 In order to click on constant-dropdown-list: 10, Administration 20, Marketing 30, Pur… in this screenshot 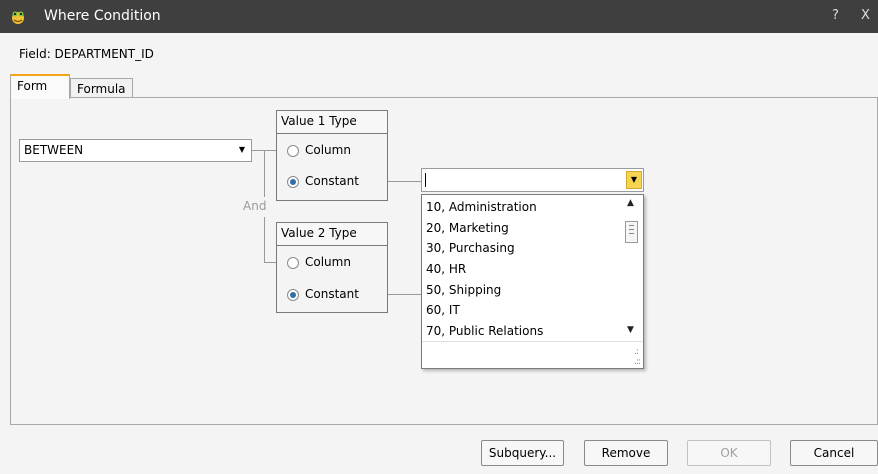, I will do `click(532, 281)`.